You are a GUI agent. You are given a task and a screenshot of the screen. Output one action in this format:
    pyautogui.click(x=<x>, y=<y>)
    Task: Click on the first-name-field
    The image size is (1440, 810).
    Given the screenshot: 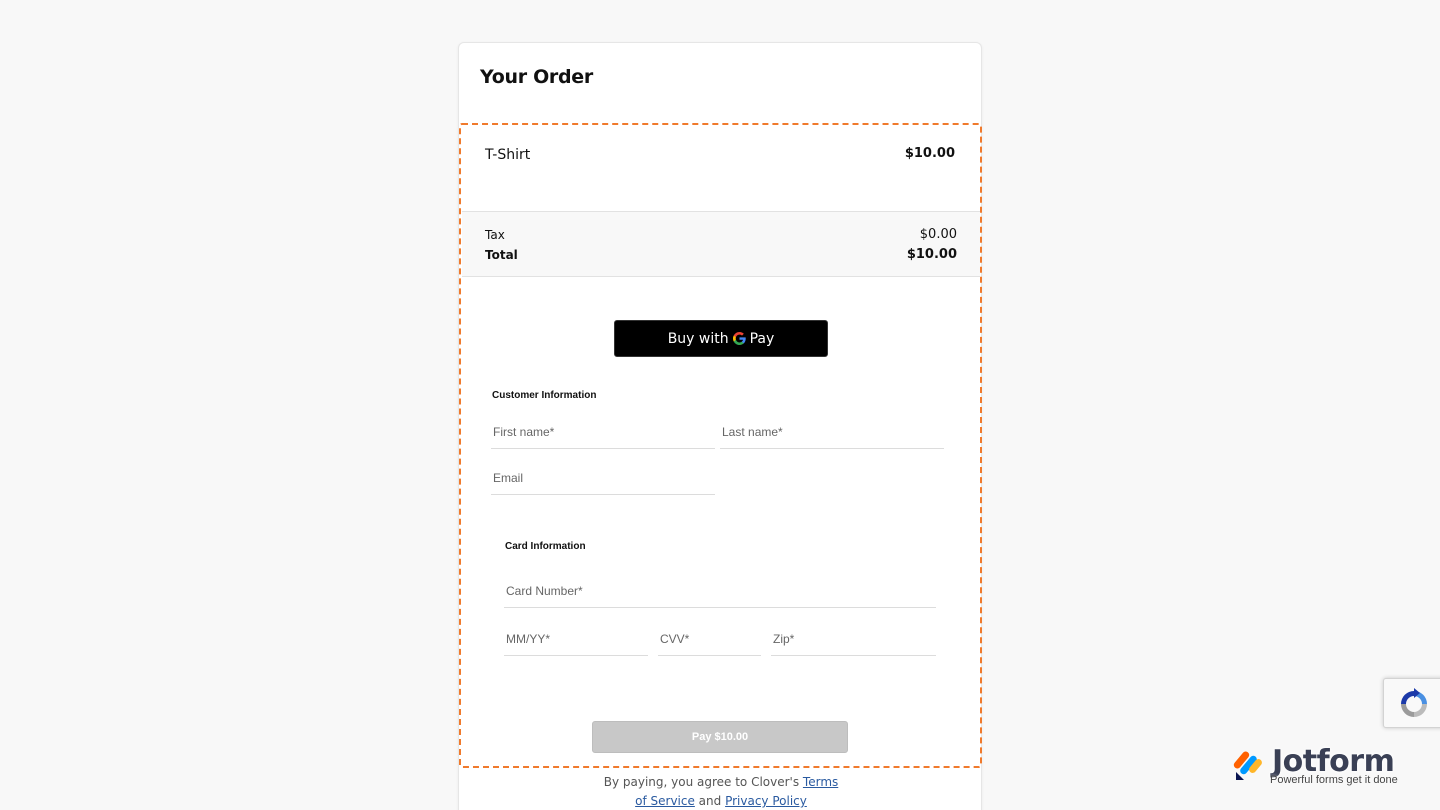 What is the action you would take?
    pyautogui.click(x=603, y=435)
    